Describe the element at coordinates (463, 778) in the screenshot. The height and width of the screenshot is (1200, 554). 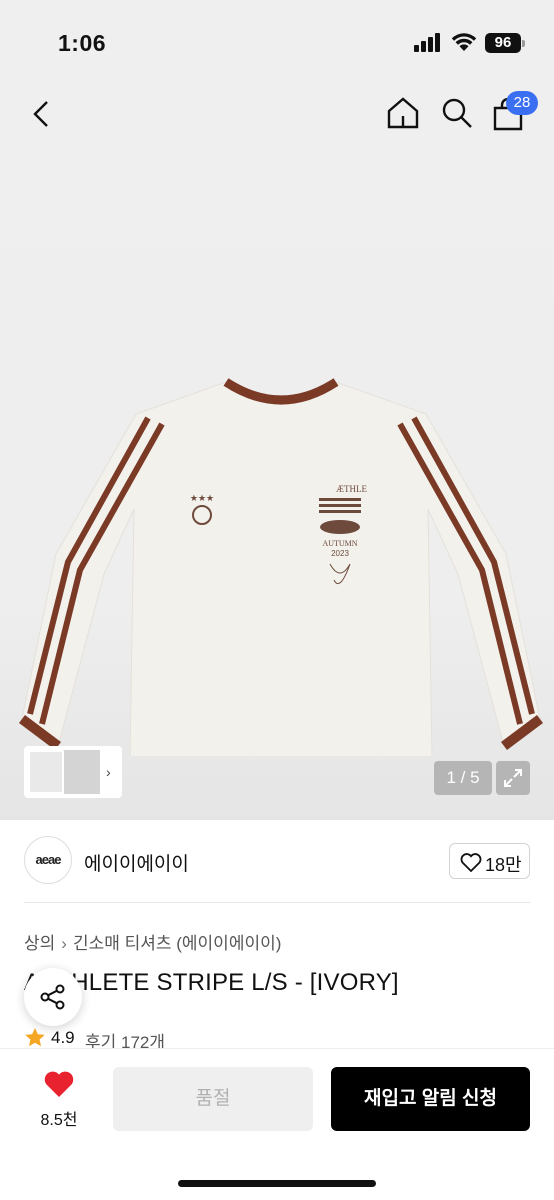
I see `page-indicator: 1 / 5` at that location.